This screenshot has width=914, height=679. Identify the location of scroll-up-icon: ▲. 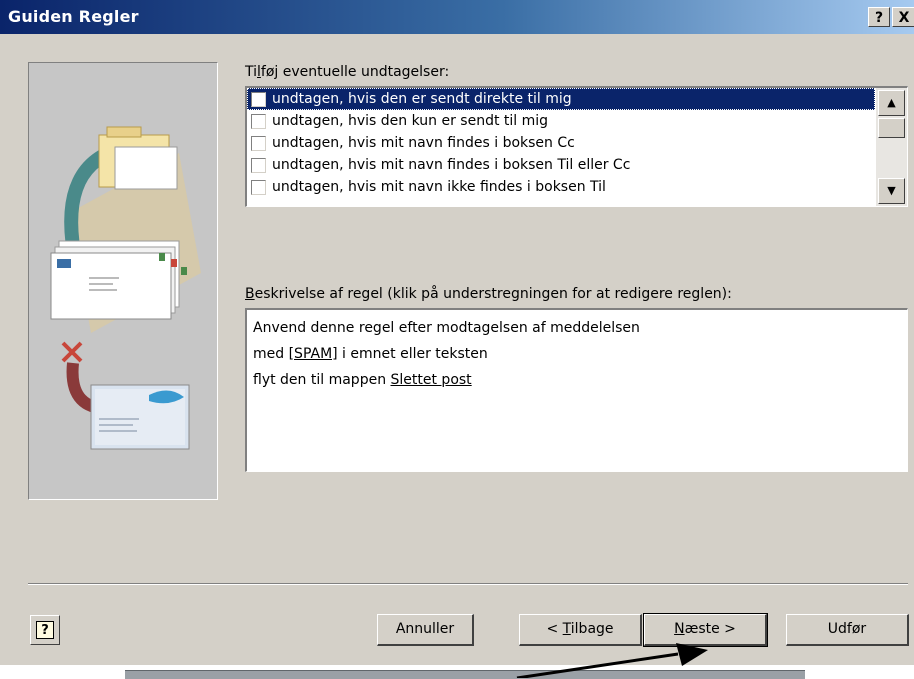
(891, 103).